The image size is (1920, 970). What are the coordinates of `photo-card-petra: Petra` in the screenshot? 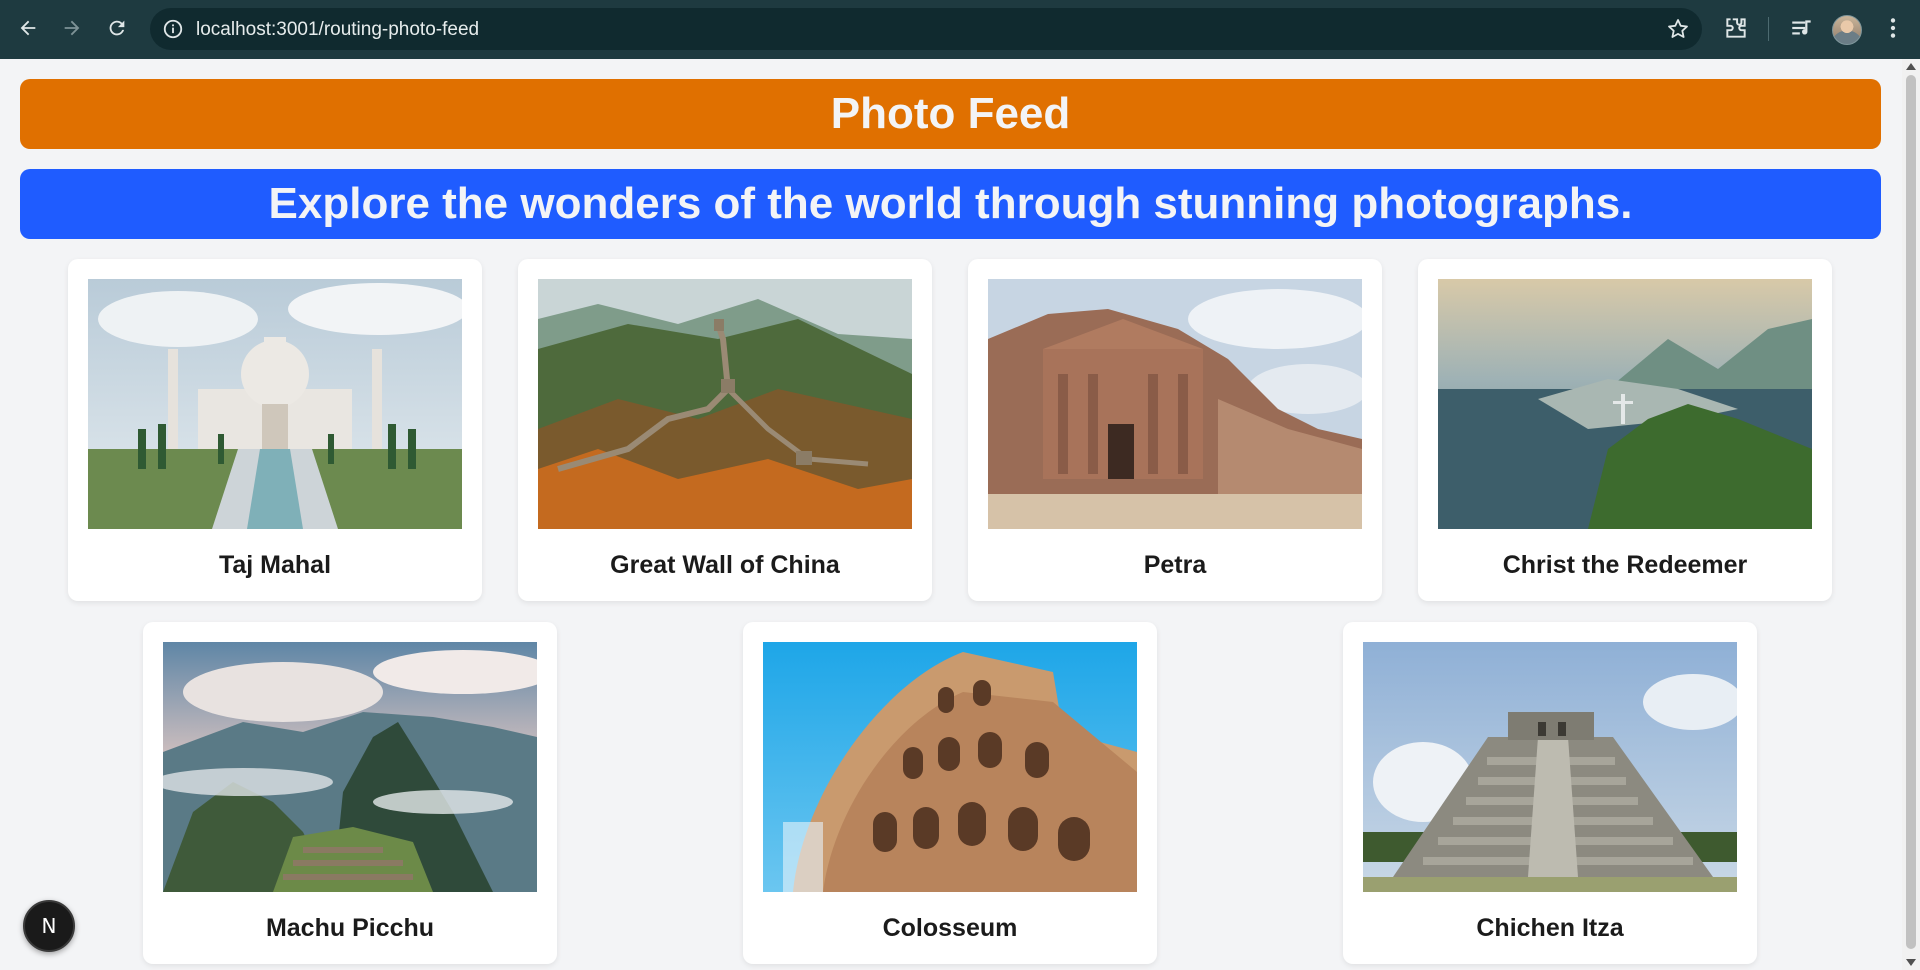 It's located at (1175, 430).